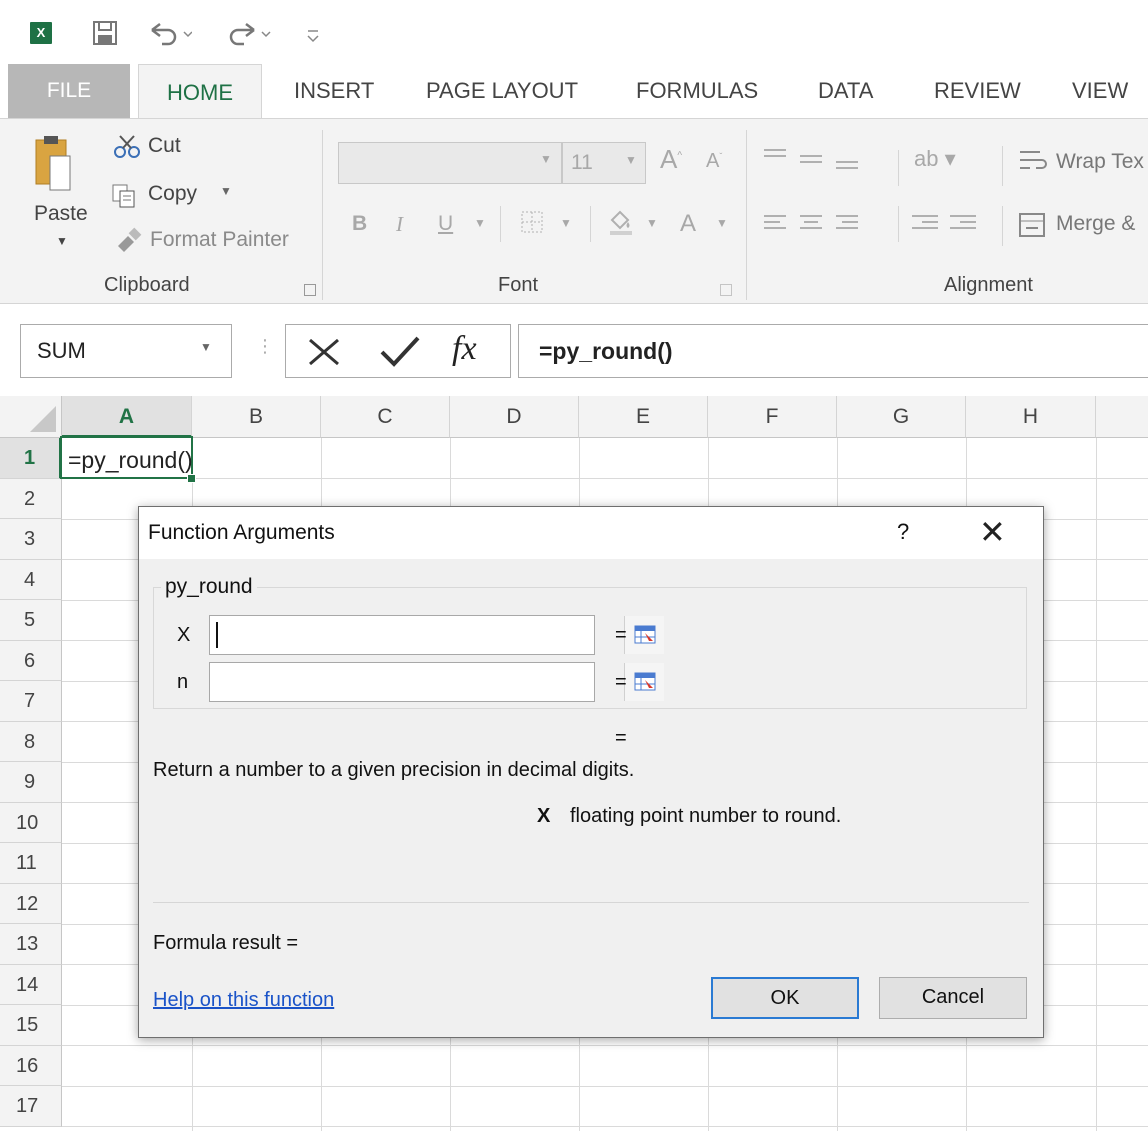 This screenshot has width=1148, height=1131. What do you see at coordinates (566, 223) in the screenshot?
I see `borders-dropdown-icon: ▼` at bounding box center [566, 223].